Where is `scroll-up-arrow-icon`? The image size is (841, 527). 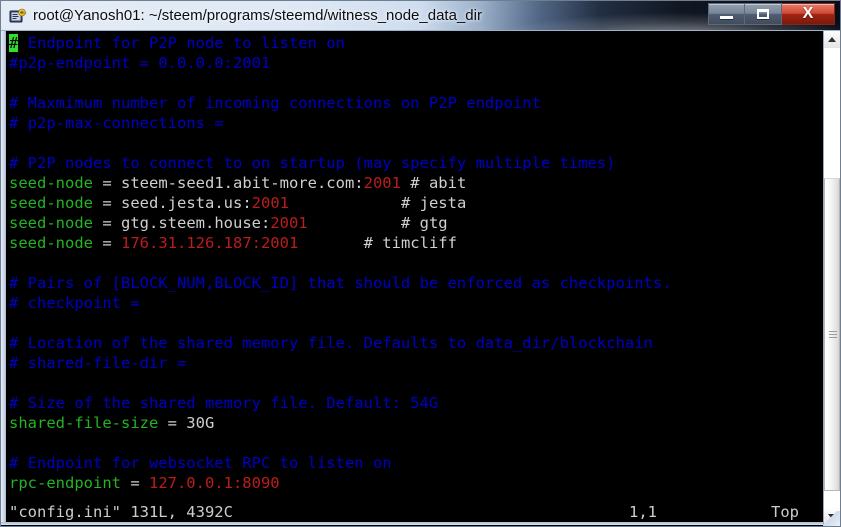 scroll-up-arrow-icon is located at coordinates (832, 39).